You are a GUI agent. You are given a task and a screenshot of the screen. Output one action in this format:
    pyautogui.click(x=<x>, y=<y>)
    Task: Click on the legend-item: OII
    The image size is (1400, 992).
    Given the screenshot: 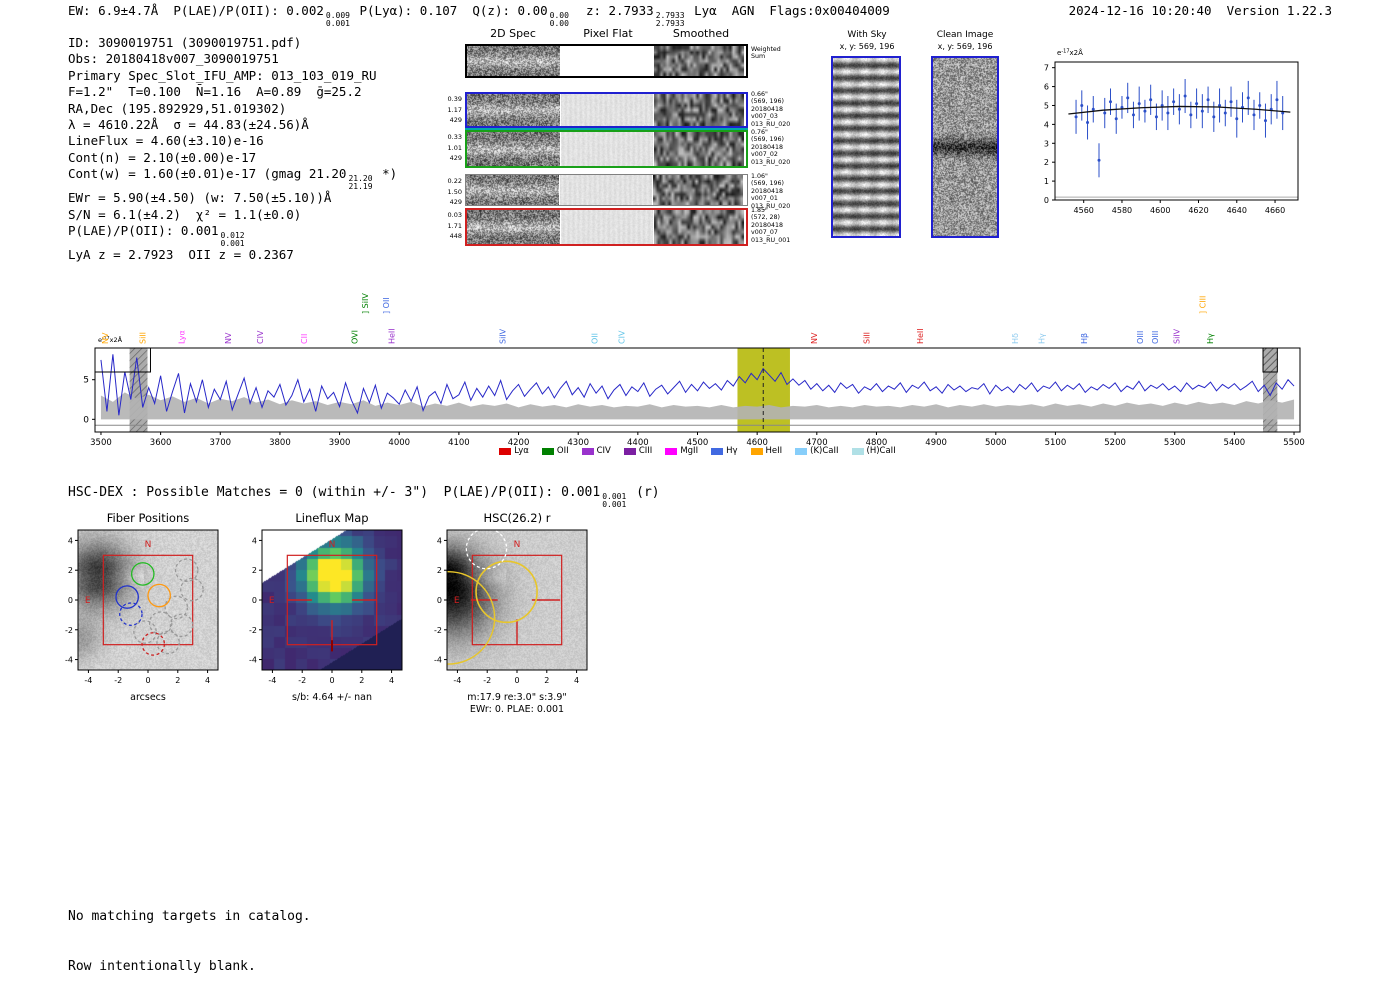 What is the action you would take?
    pyautogui.click(x=555, y=451)
    